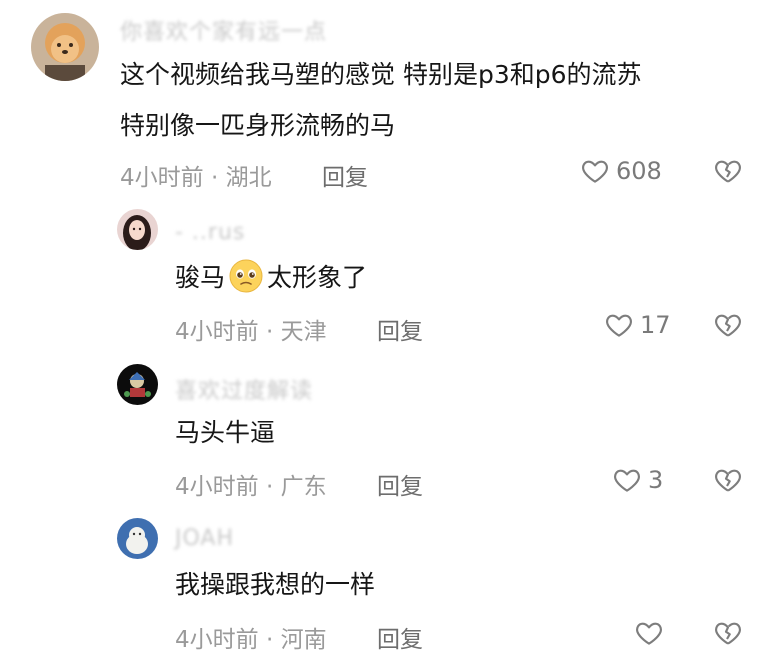 The height and width of the screenshot is (668, 778). What do you see at coordinates (251, 487) in the screenshot?
I see `comment-meta: 4小时前 · 广东` at bounding box center [251, 487].